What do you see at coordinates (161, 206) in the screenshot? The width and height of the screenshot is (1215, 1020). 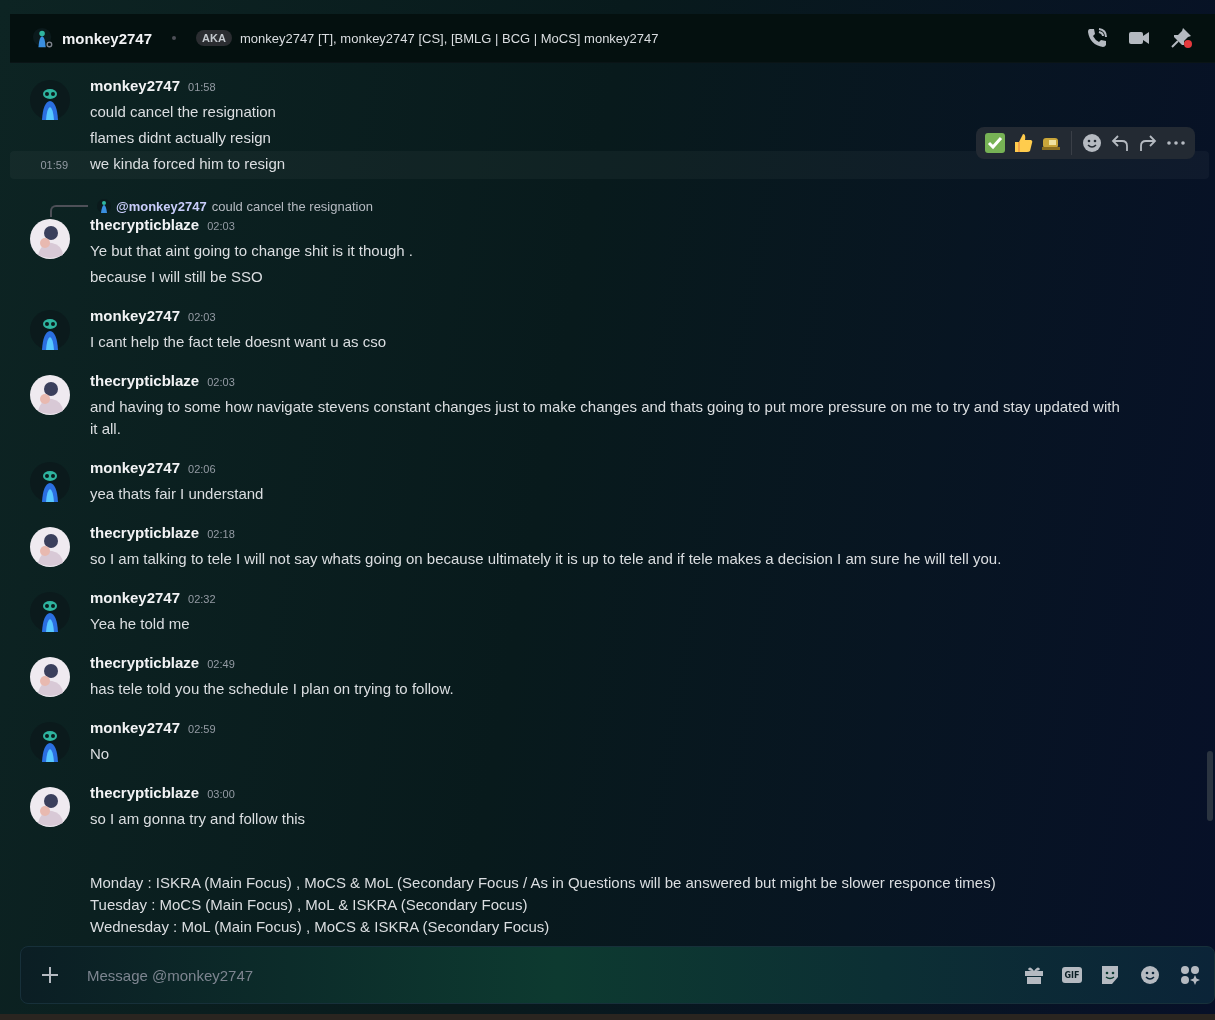 I see `reply-mention: @monkey2747` at bounding box center [161, 206].